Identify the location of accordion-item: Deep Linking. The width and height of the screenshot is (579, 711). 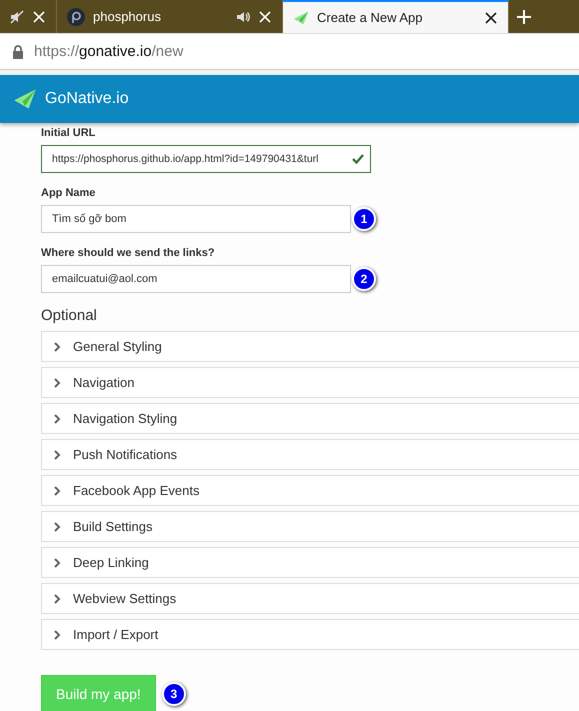
(310, 562).